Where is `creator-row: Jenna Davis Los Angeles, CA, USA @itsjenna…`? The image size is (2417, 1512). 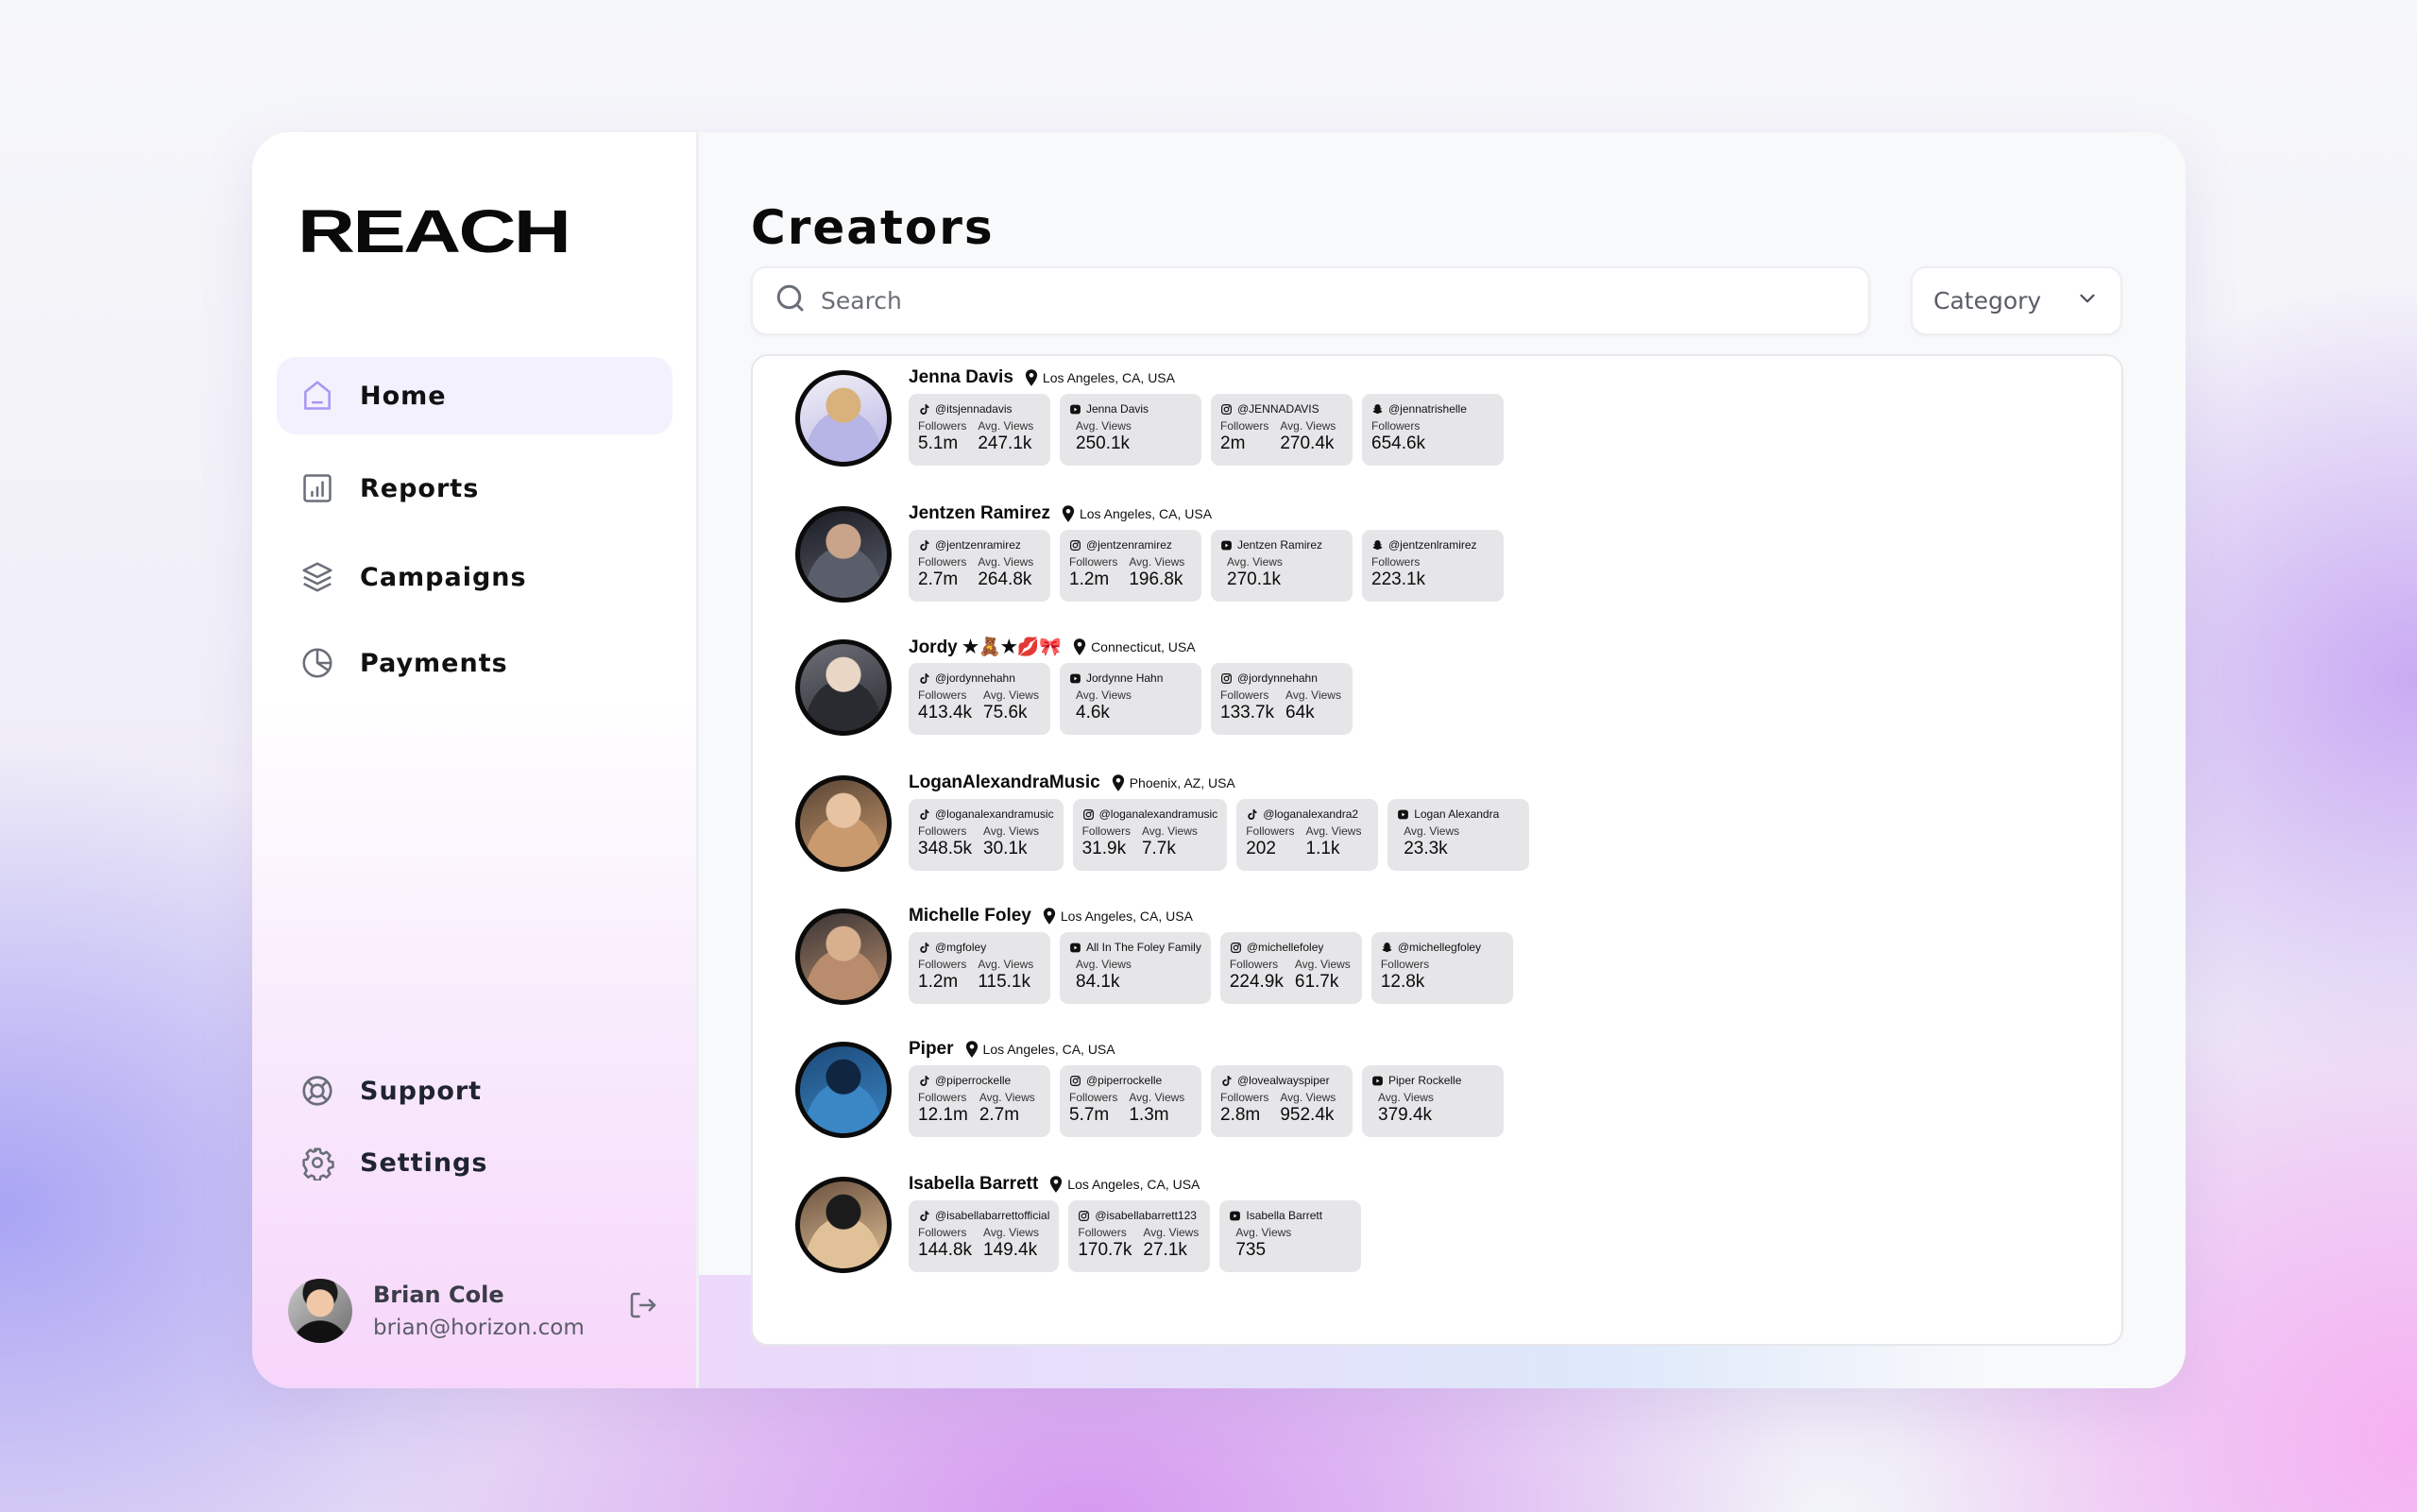 creator-row: Jenna Davis Los Angeles, CA, USA @itsjenna… is located at coordinates (1447, 426).